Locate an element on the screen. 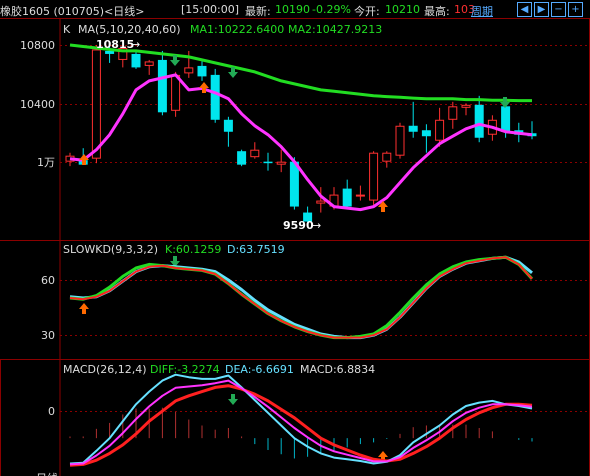  low-annotation-arrow: → is located at coordinates (316, 225).